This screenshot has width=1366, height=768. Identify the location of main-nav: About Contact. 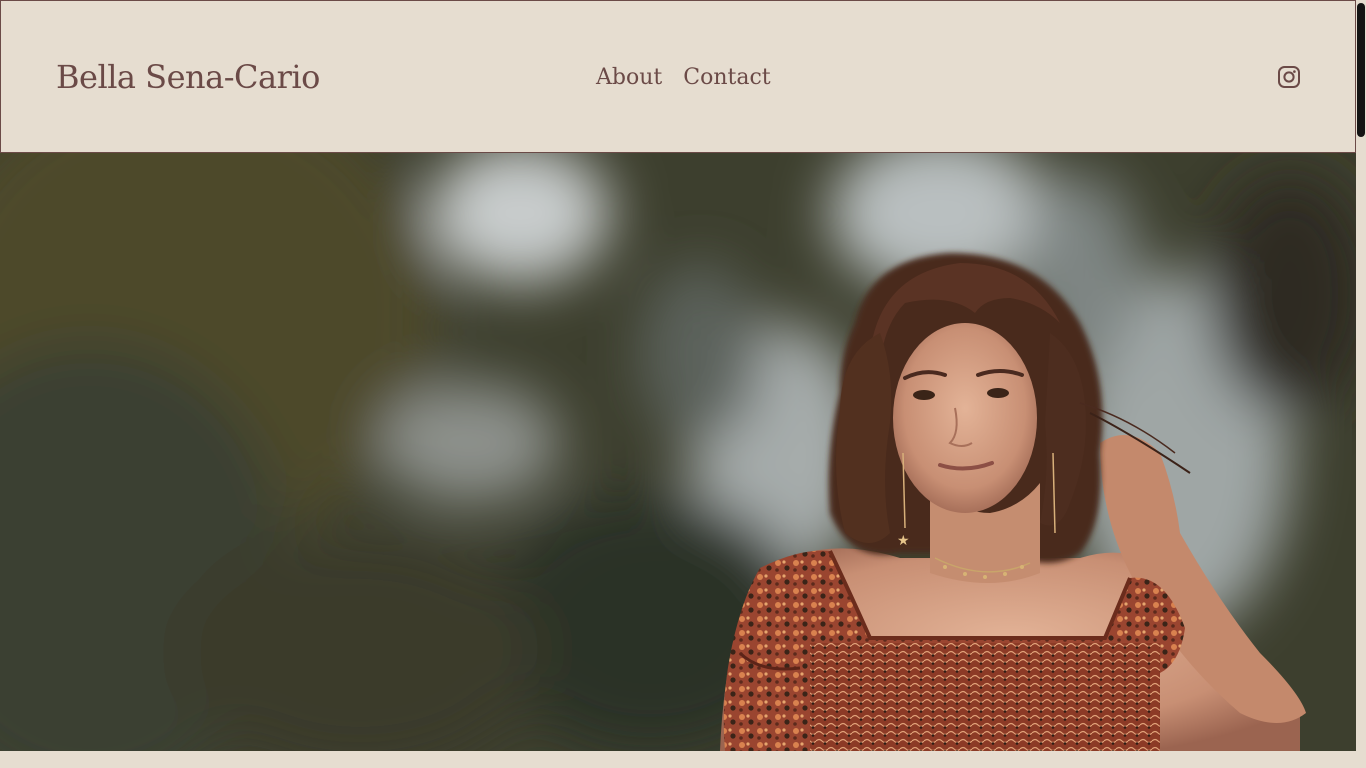
(683, 78).